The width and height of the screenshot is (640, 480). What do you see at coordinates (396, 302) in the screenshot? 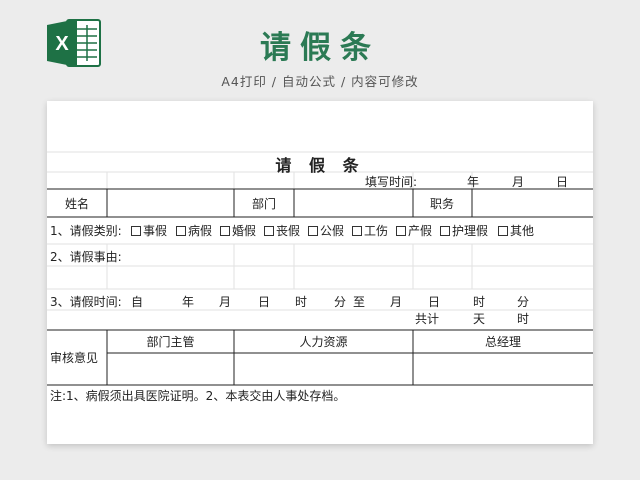
I see `to-month-label: 月` at bounding box center [396, 302].